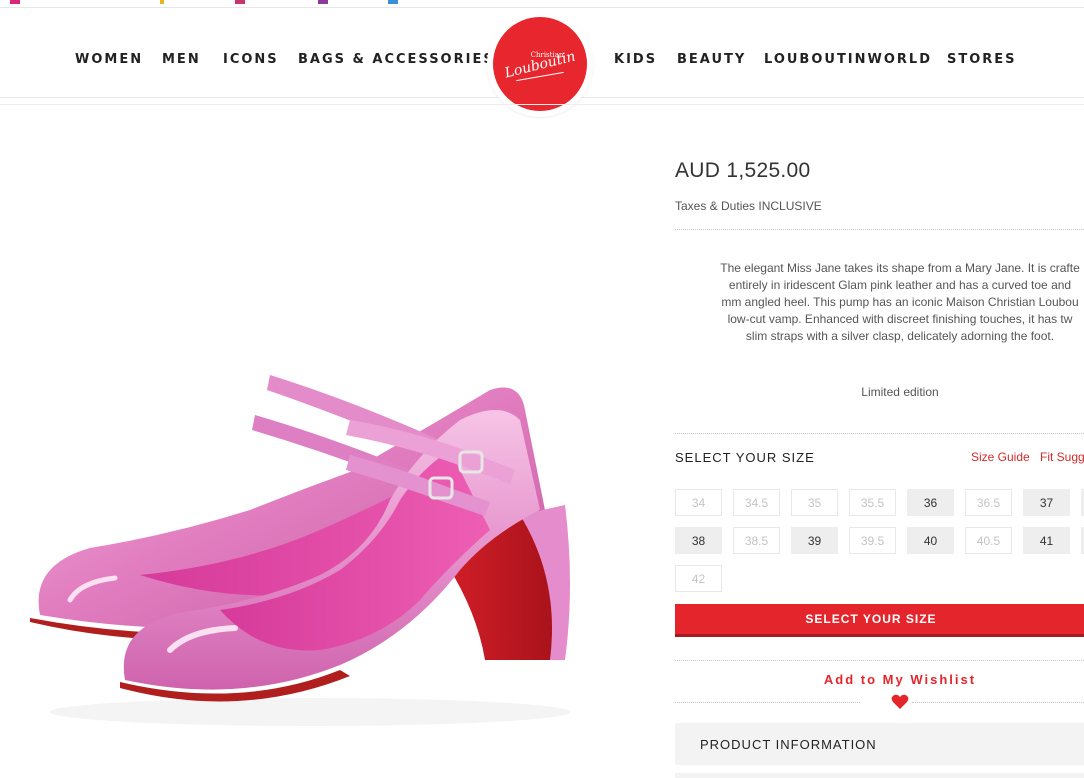  Describe the element at coordinates (900, 702) in the screenshot. I see `heart-icon` at that location.